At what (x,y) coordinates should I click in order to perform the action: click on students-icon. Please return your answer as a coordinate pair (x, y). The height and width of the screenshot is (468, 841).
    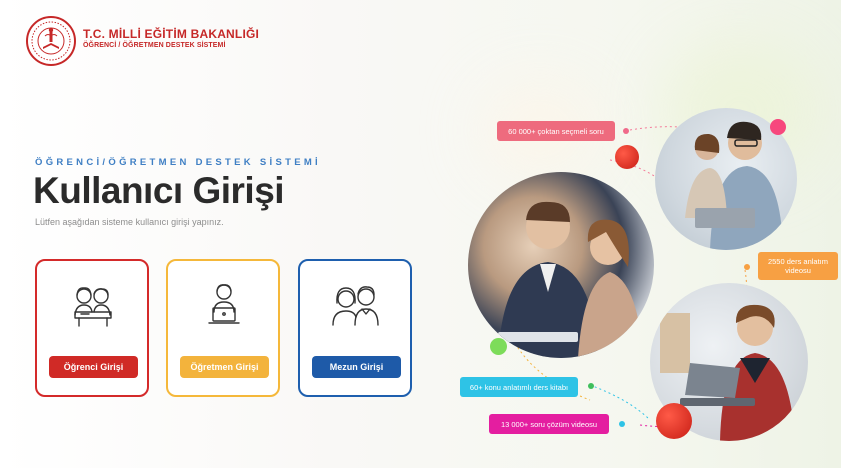
    Looking at the image, I should click on (93, 307).